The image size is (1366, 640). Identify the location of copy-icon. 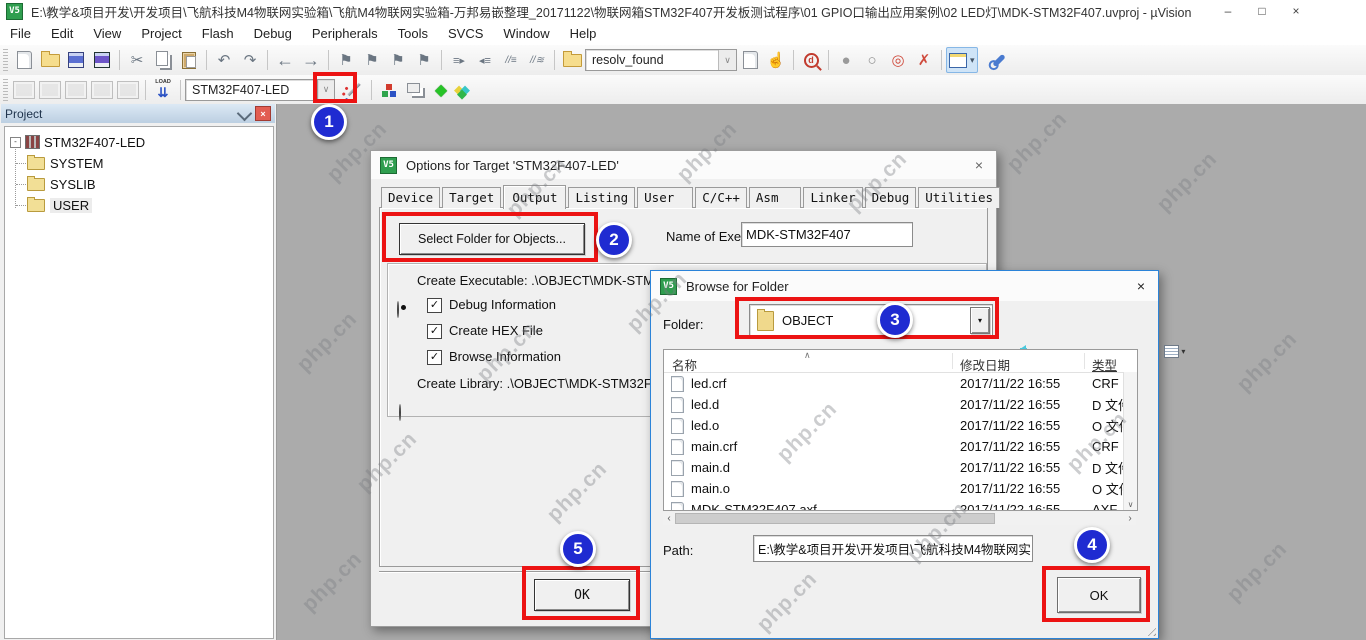
(163, 60).